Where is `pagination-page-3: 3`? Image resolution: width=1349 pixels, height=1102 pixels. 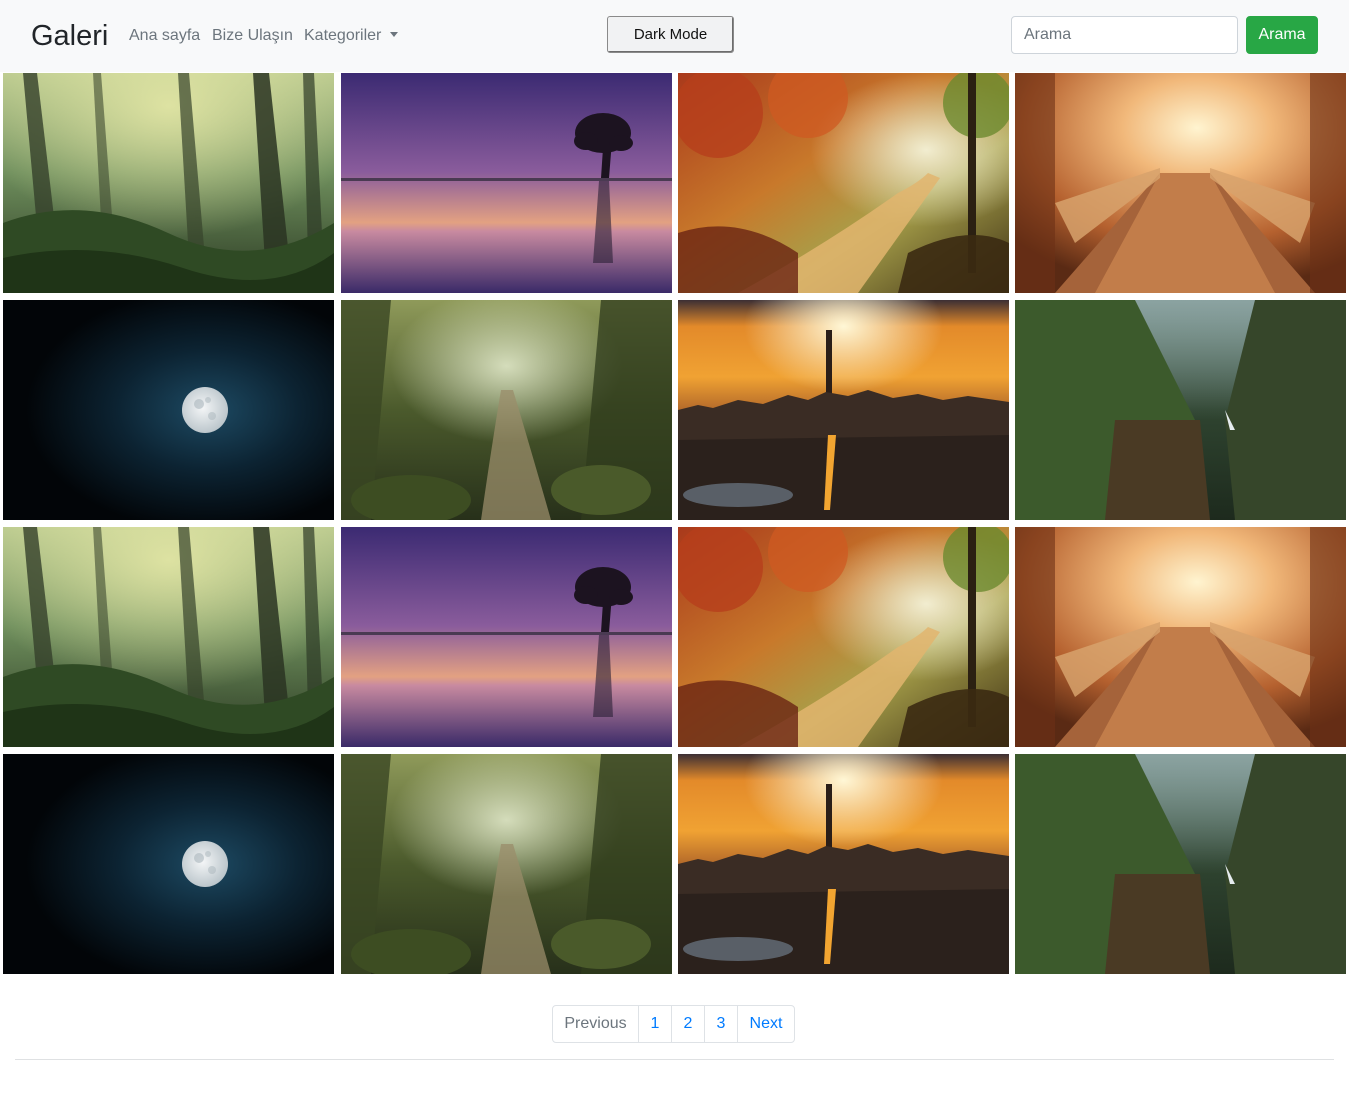
pagination-page-3: 3 is located at coordinates (720, 1024).